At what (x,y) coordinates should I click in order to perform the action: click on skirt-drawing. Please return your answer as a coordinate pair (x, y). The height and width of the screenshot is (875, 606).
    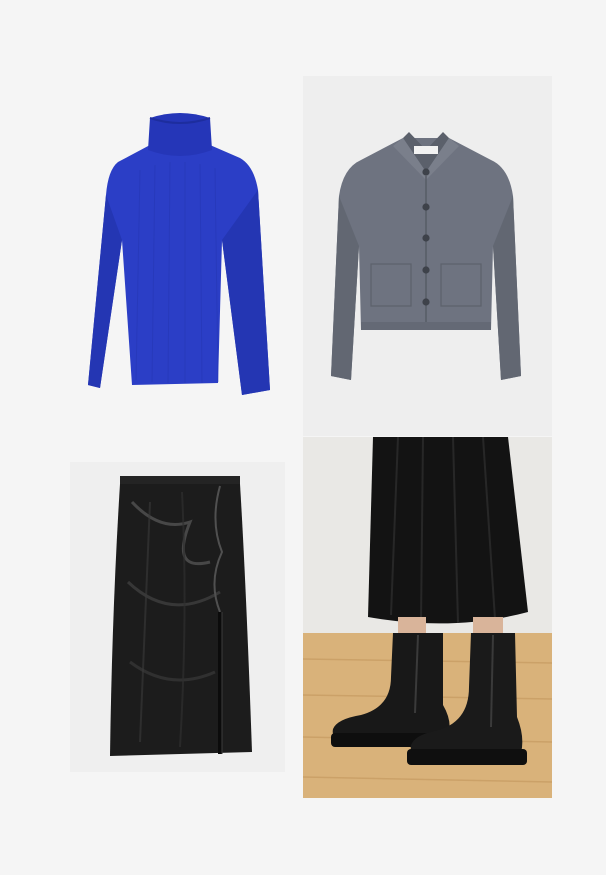
    Looking at the image, I should click on (181, 616).